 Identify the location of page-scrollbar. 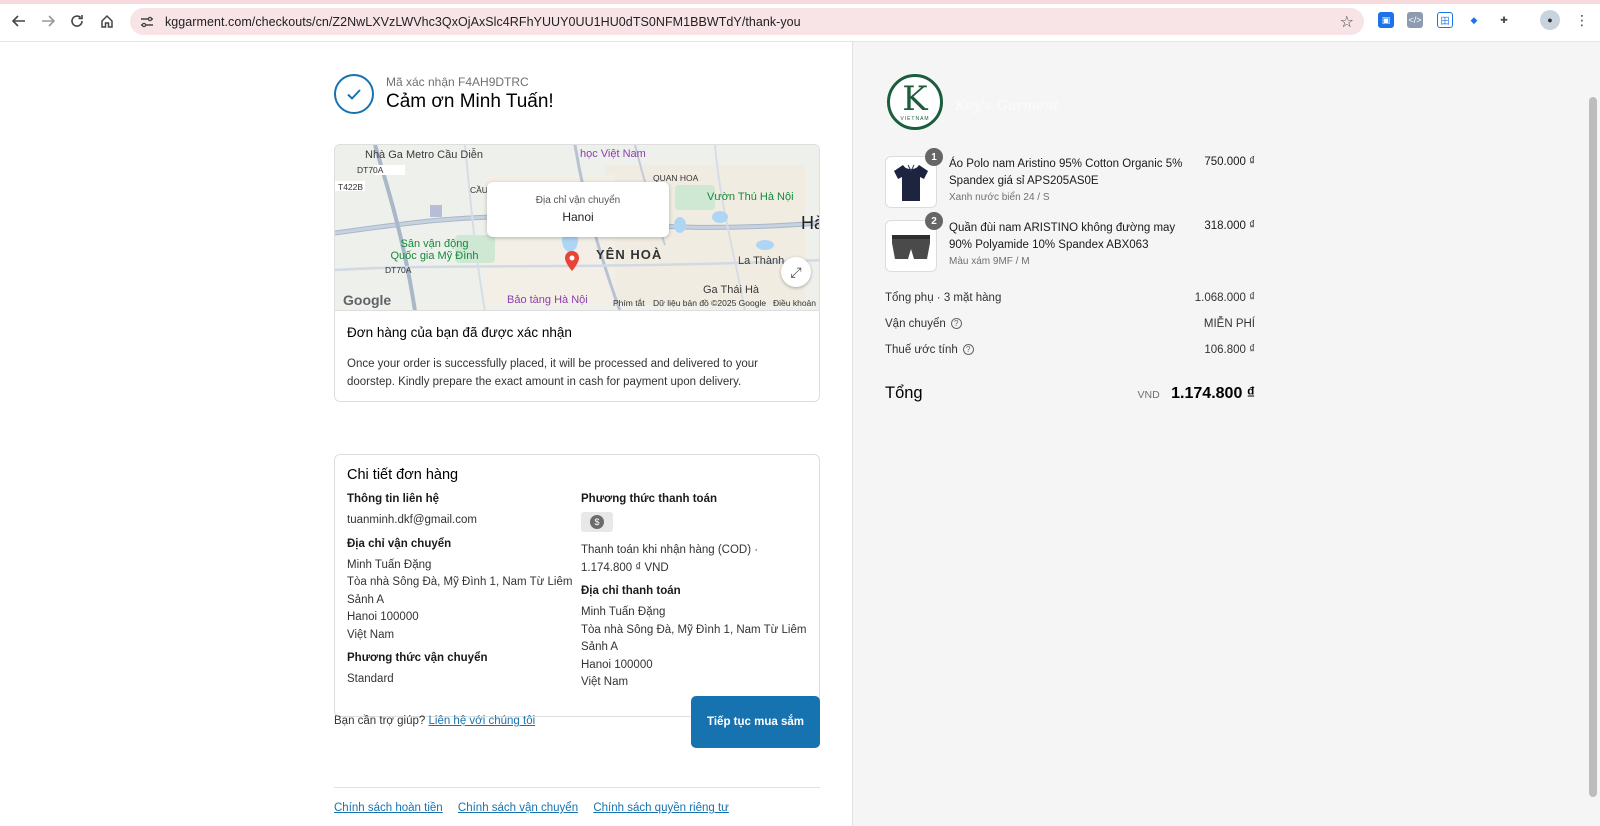
(1593, 434).